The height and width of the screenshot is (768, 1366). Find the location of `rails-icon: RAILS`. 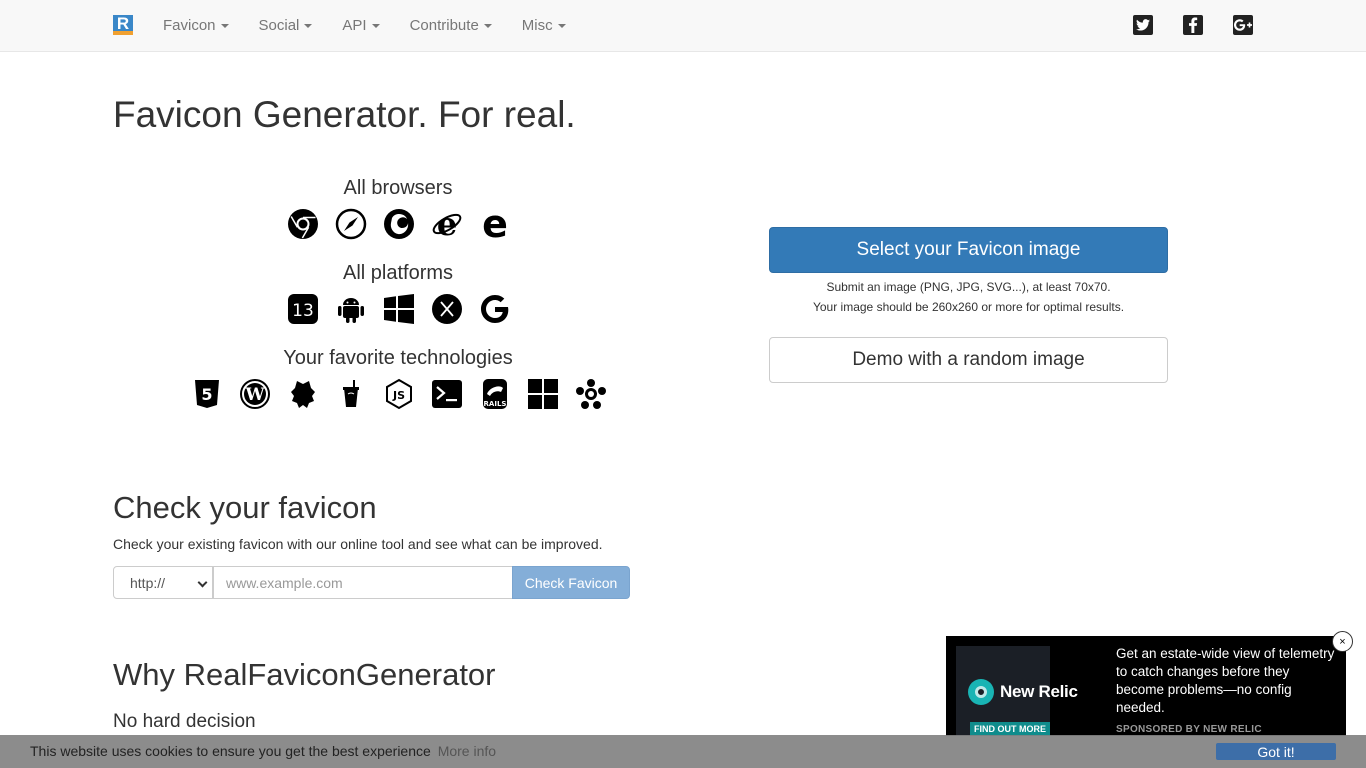

rails-icon: RAILS is located at coordinates (495, 394).